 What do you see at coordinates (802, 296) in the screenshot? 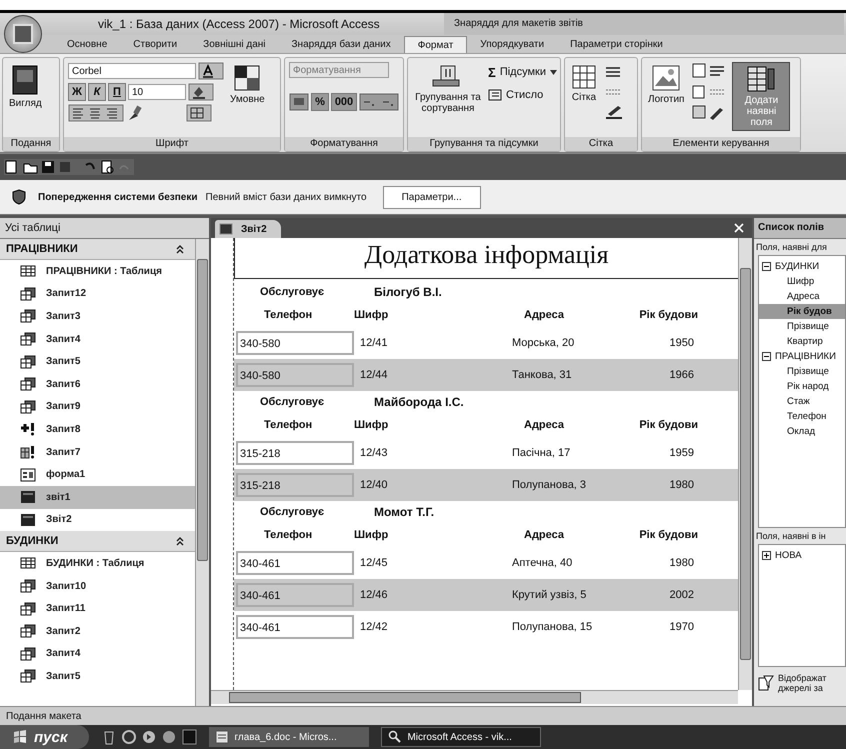
I see `field-item: Адреса` at bounding box center [802, 296].